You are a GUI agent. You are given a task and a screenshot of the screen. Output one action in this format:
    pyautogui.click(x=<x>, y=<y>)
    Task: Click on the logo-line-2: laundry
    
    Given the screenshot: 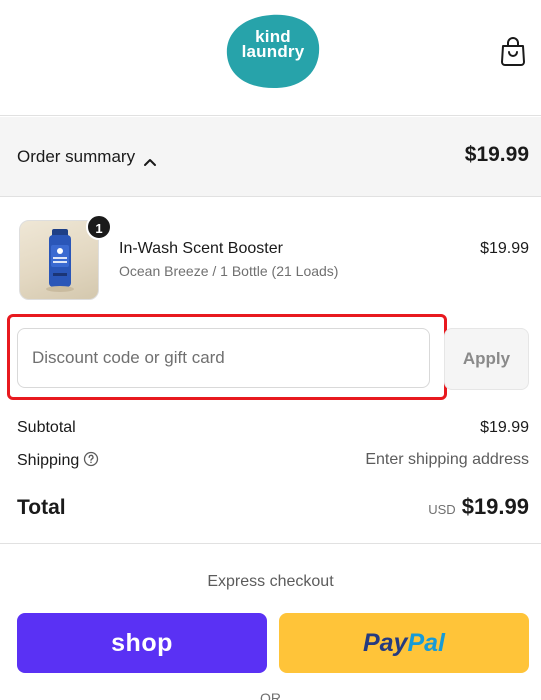 What is the action you would take?
    pyautogui.click(x=273, y=51)
    